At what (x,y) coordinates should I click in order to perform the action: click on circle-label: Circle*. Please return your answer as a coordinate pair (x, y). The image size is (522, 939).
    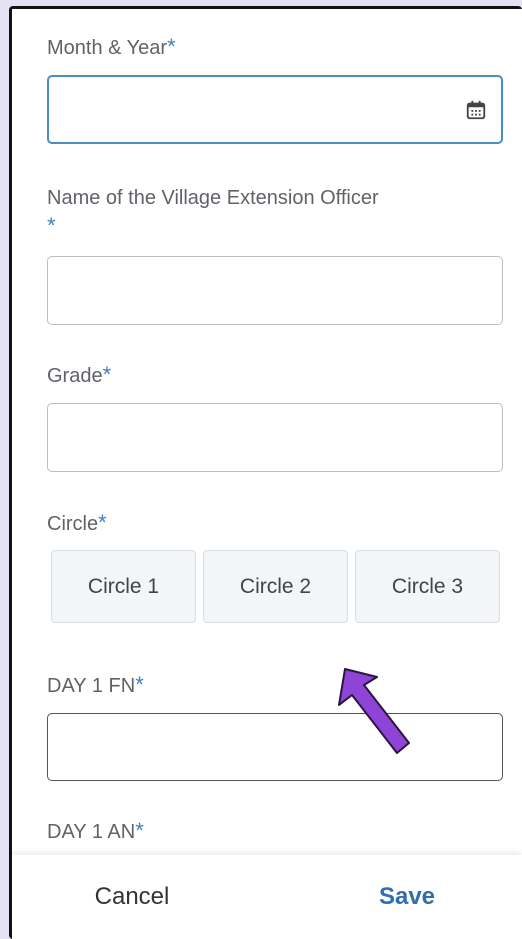
    Looking at the image, I should click on (77, 523).